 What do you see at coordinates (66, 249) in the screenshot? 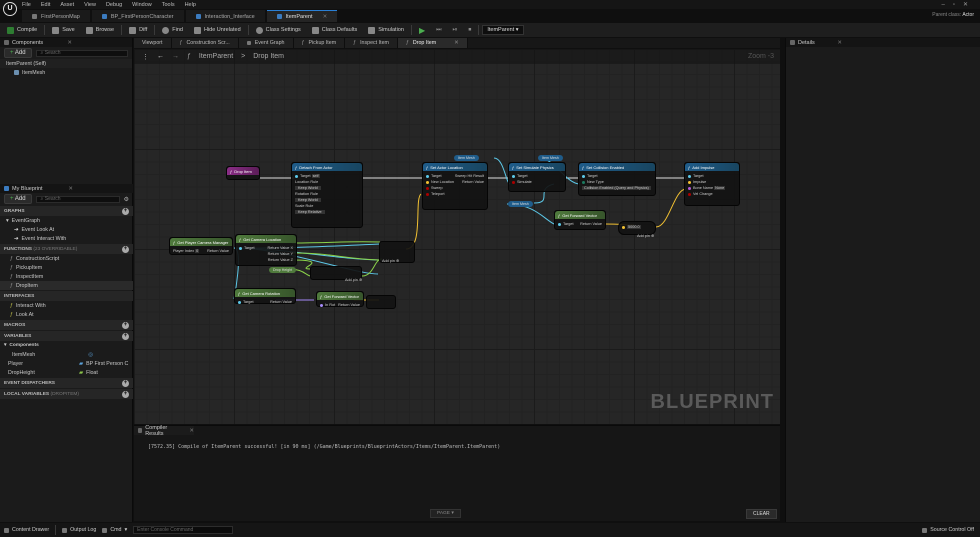
I see `functions-section: FUNCTIONS (23 OVERRIDABLE) +` at bounding box center [66, 249].